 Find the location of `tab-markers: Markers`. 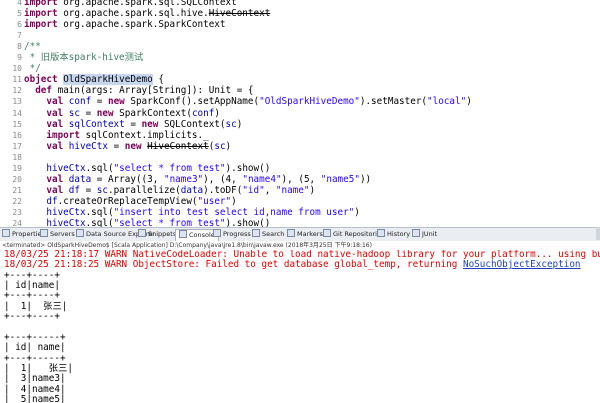

tab-markers: Markers is located at coordinates (305, 234).